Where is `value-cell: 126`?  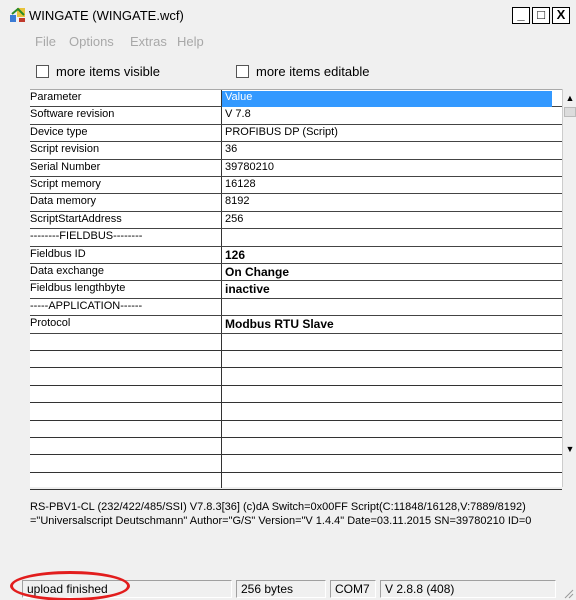 value-cell: 126 is located at coordinates (390, 255).